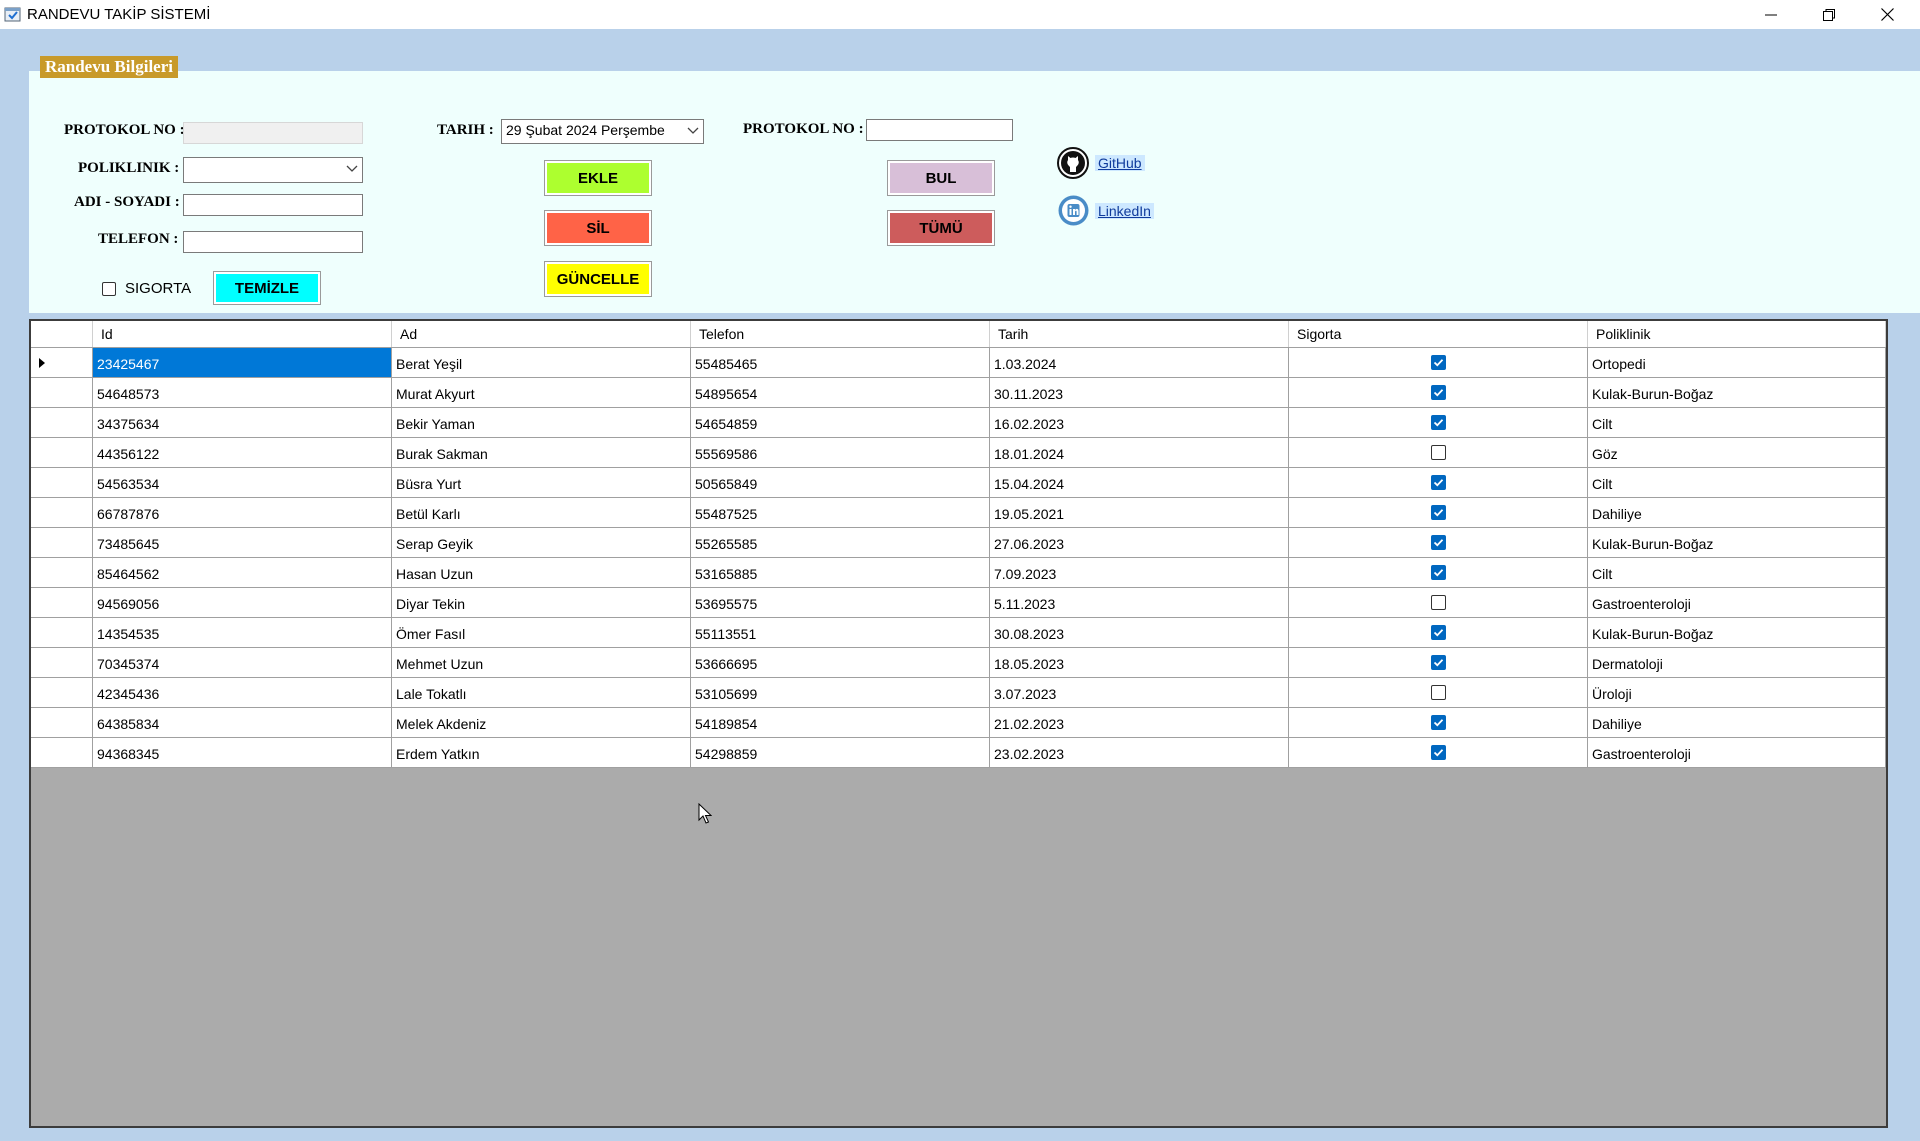 This screenshot has width=1920, height=1141. I want to click on linkedin-link: LinkedIn, so click(1106, 210).